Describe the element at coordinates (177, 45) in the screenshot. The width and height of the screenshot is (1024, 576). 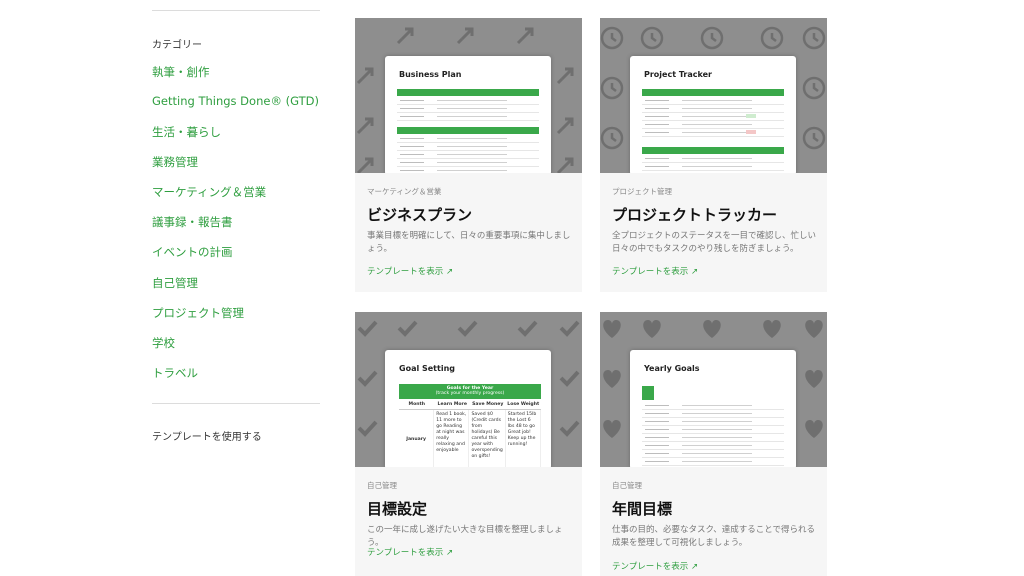
I see `category-heading: カテゴリー` at that location.